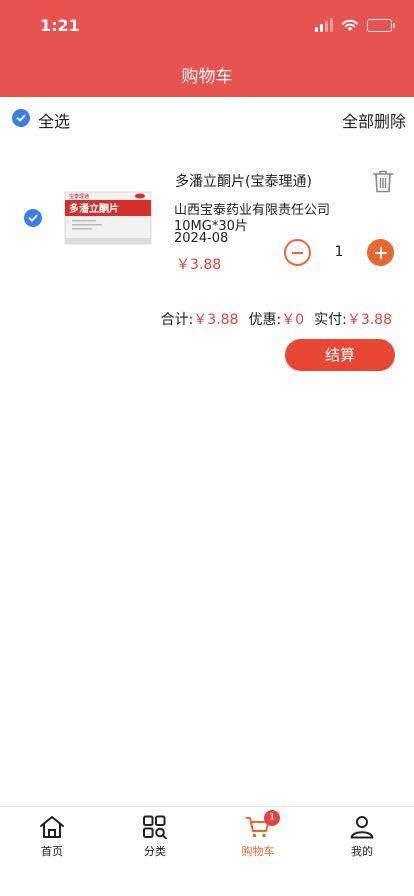 The width and height of the screenshot is (414, 896). What do you see at coordinates (339, 252) in the screenshot?
I see `quantity-value: 1` at bounding box center [339, 252].